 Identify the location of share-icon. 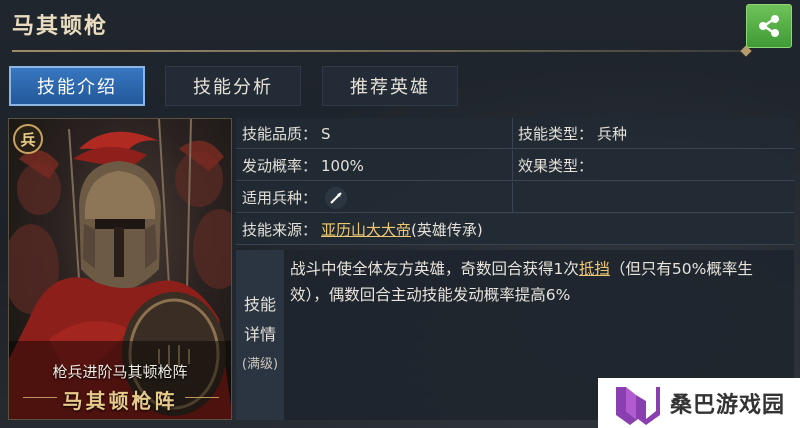
(769, 26).